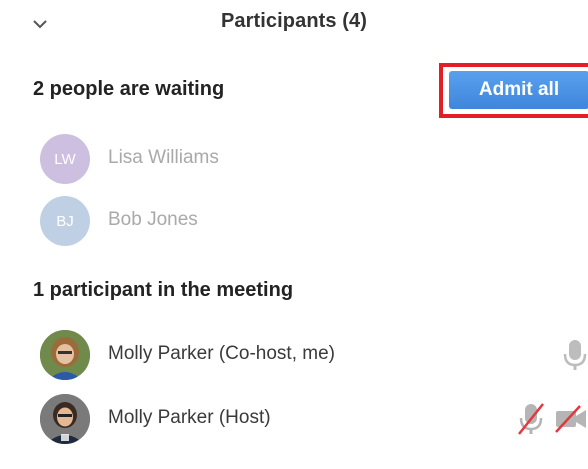  I want to click on avatar: BJ, so click(65, 221).